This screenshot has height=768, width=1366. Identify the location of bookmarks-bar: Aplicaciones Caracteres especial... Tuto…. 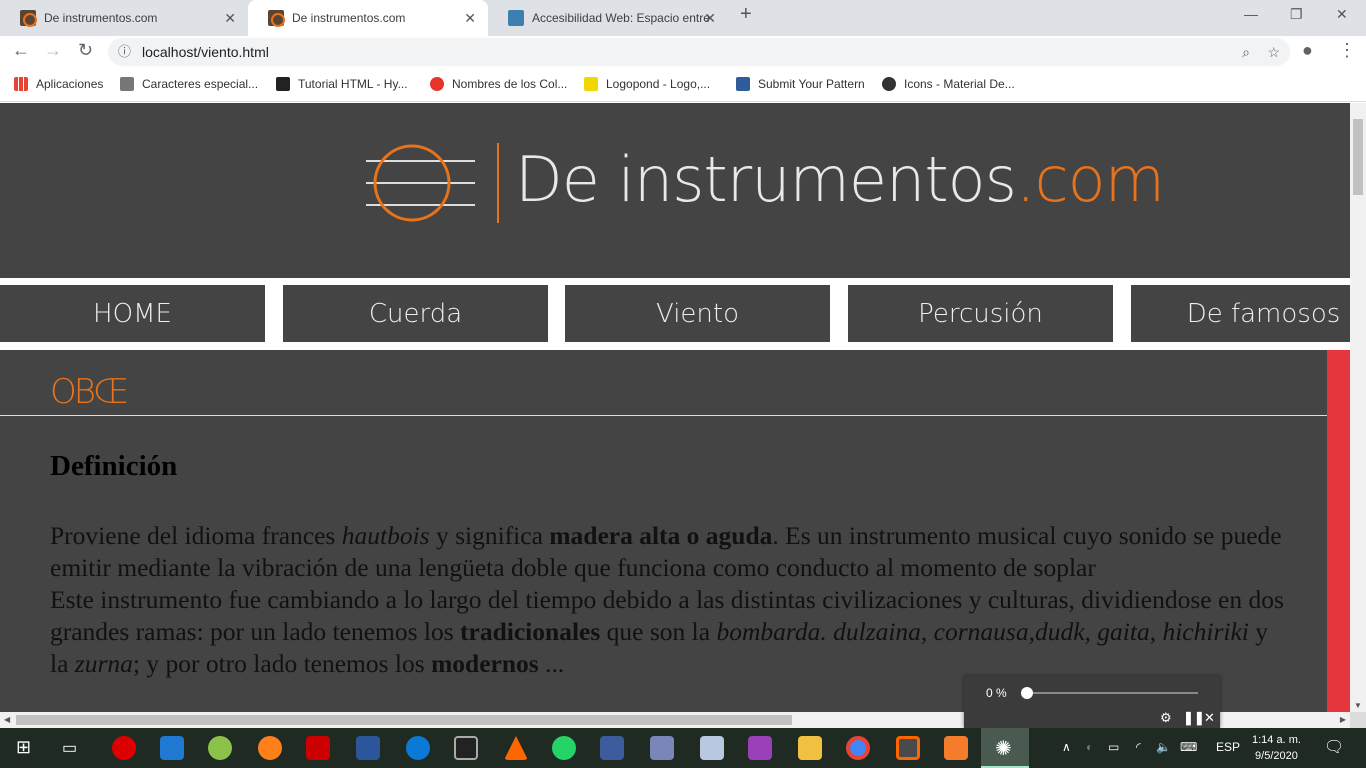
(683, 84).